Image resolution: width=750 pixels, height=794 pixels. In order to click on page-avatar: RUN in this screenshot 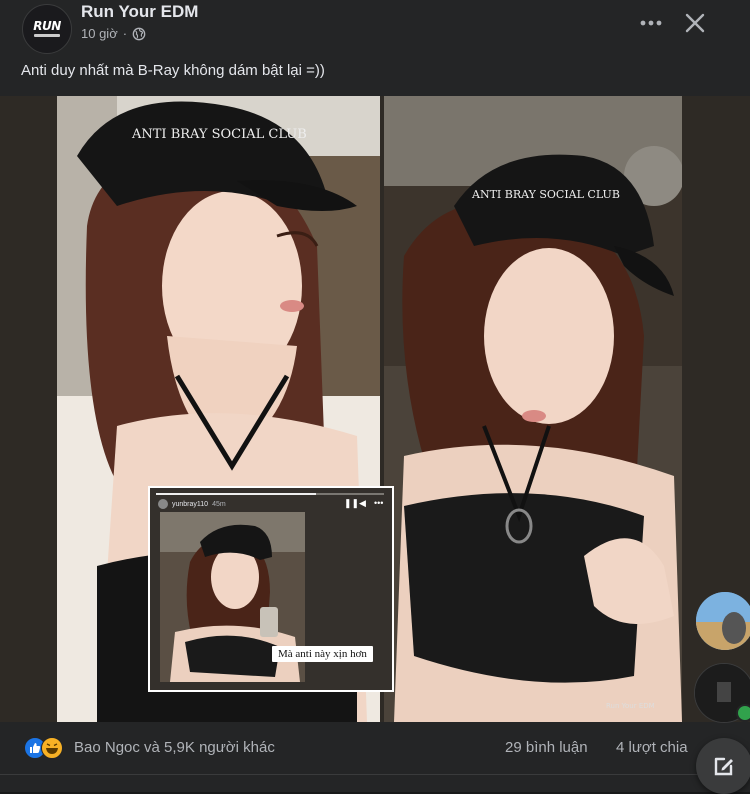, I will do `click(47, 29)`.